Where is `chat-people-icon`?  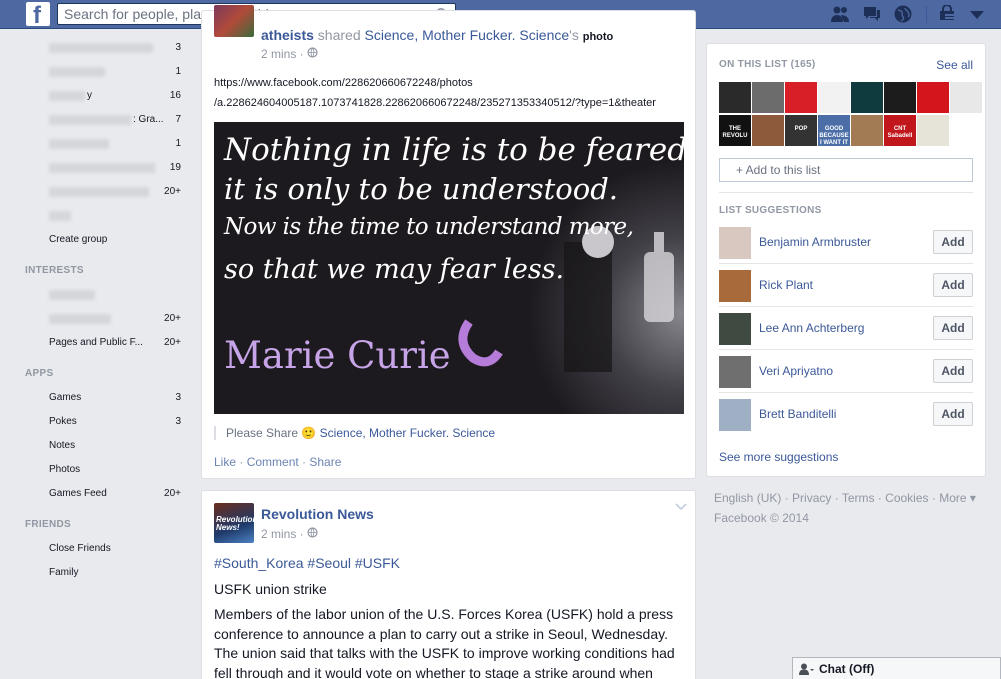
chat-people-icon is located at coordinates (806, 669).